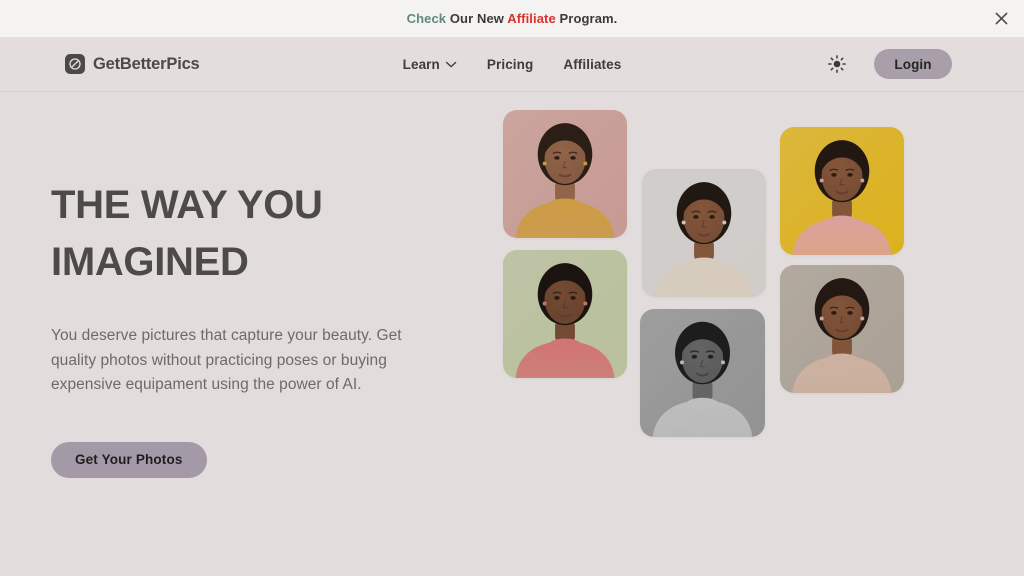 The width and height of the screenshot is (1024, 576). I want to click on nav-item-learn: Learn, so click(430, 64).